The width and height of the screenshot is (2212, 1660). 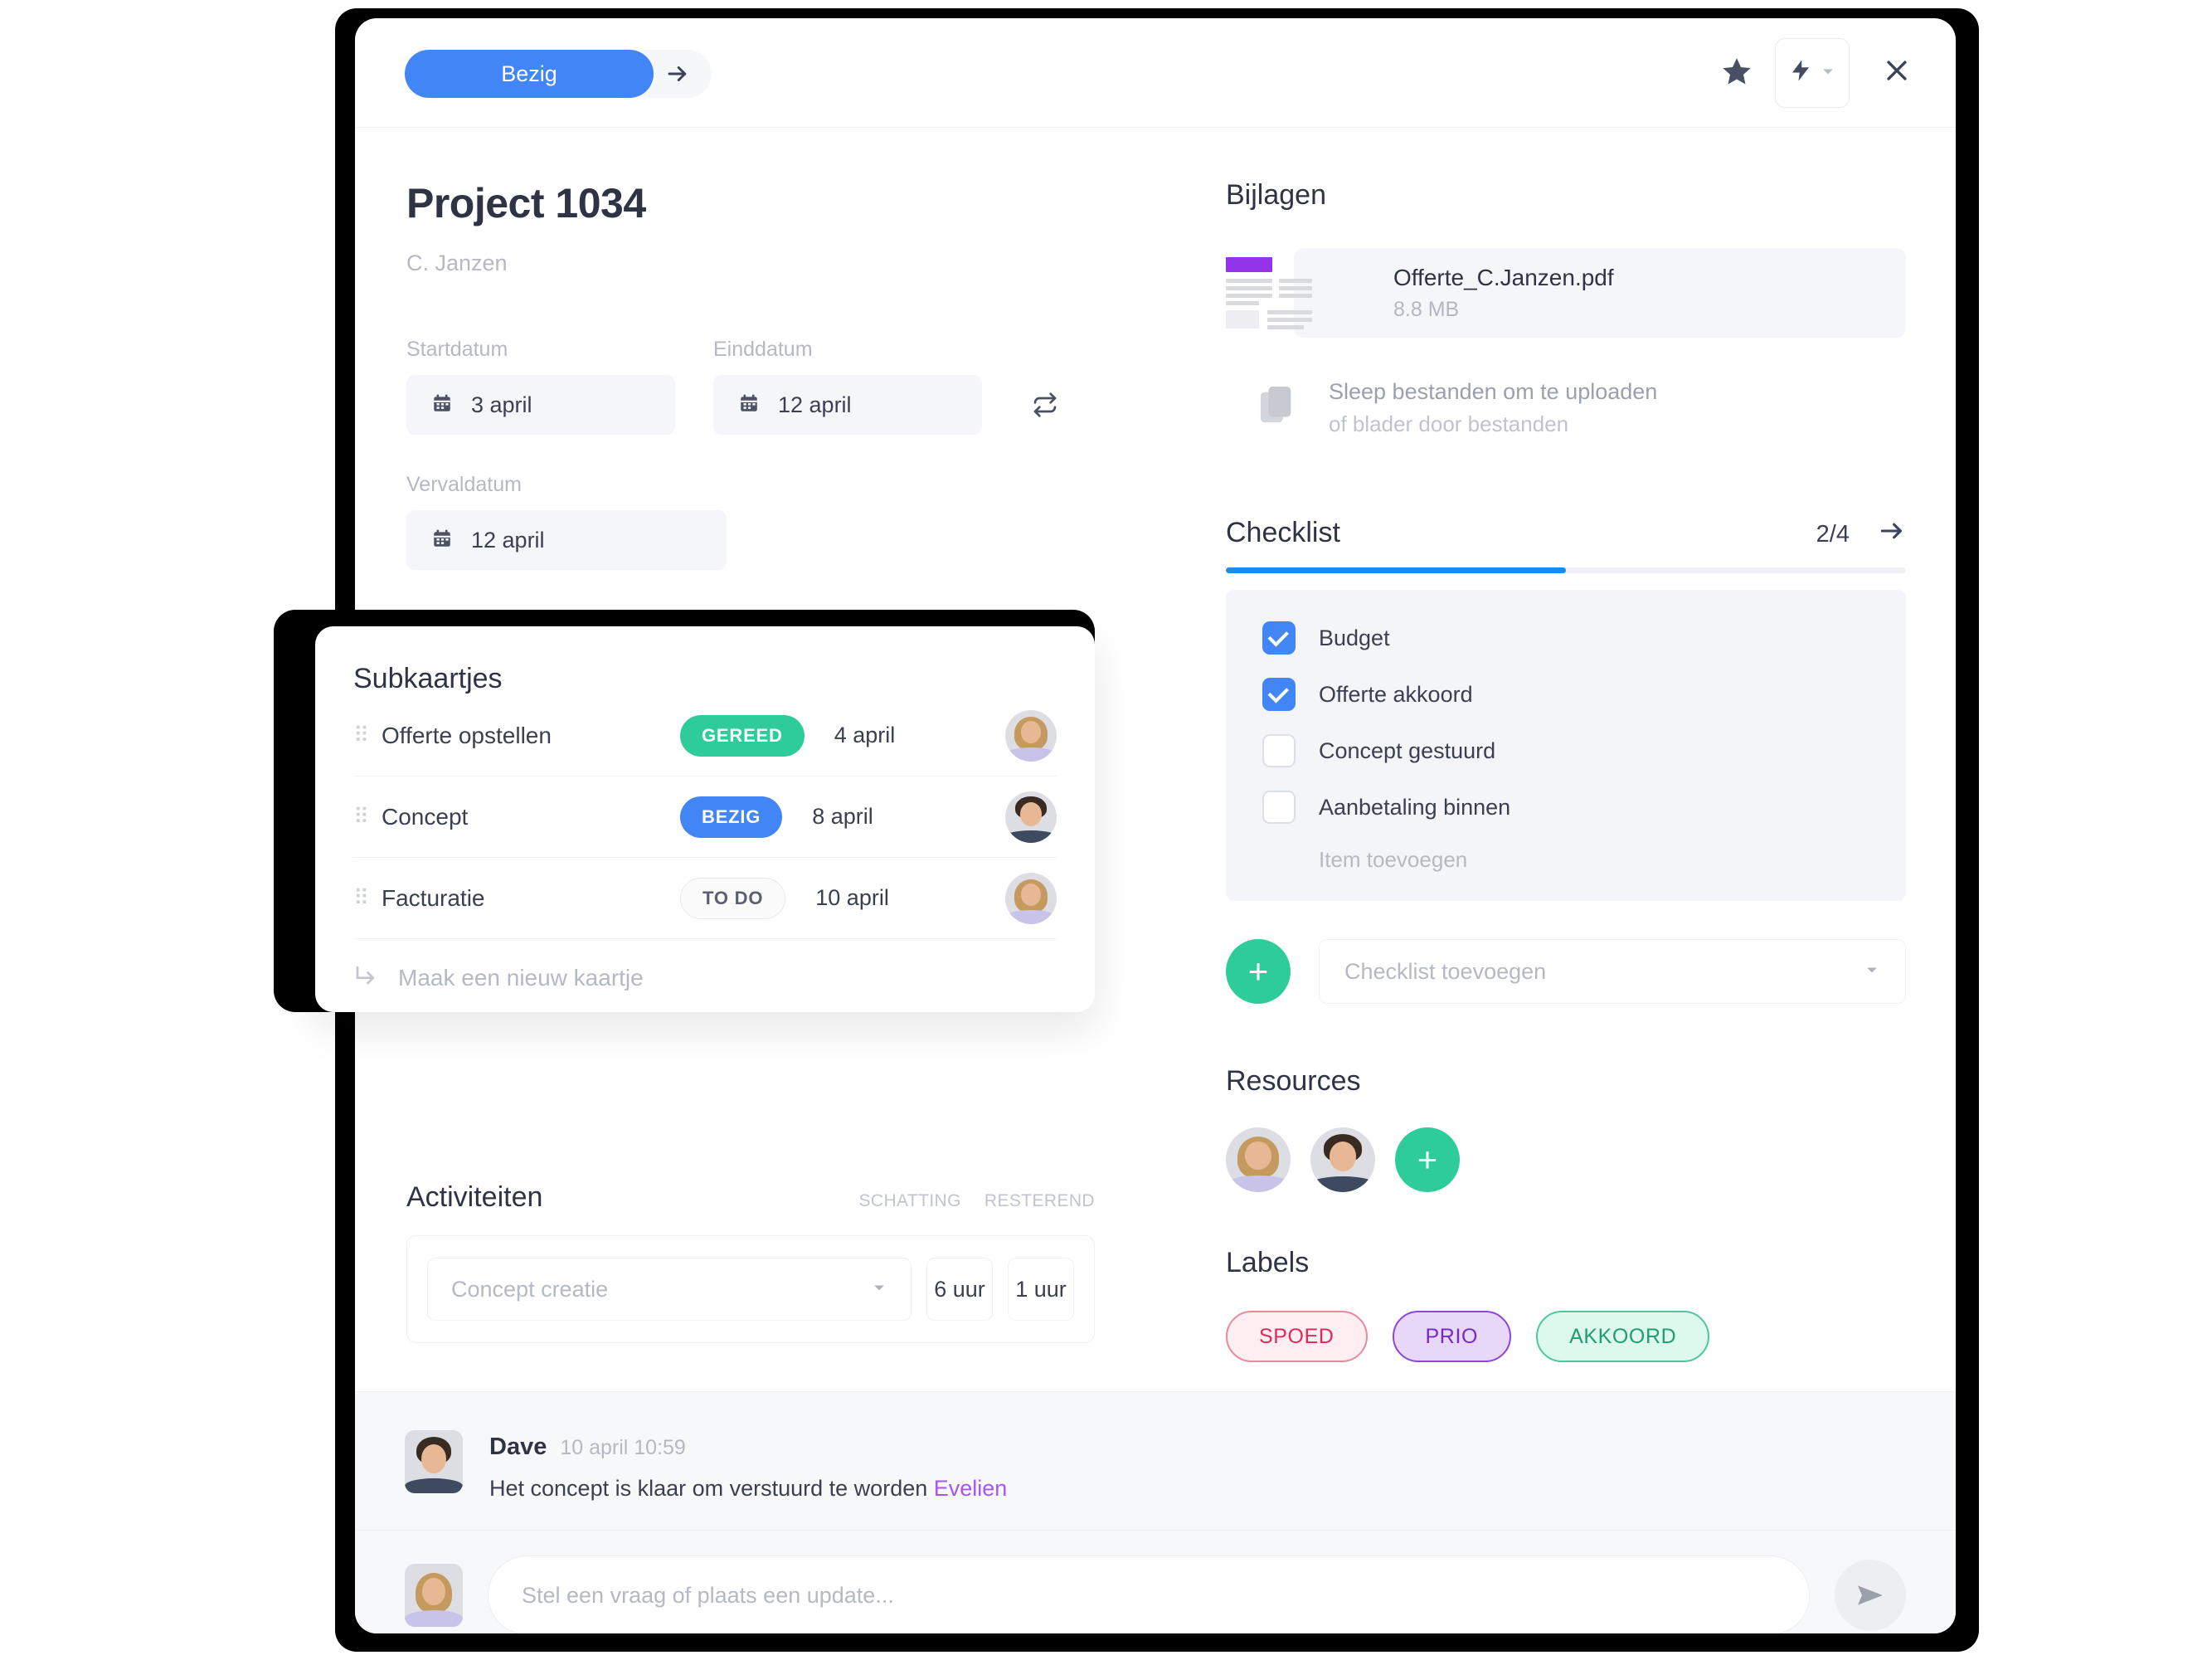 I want to click on send-icon, so click(x=1870, y=1595).